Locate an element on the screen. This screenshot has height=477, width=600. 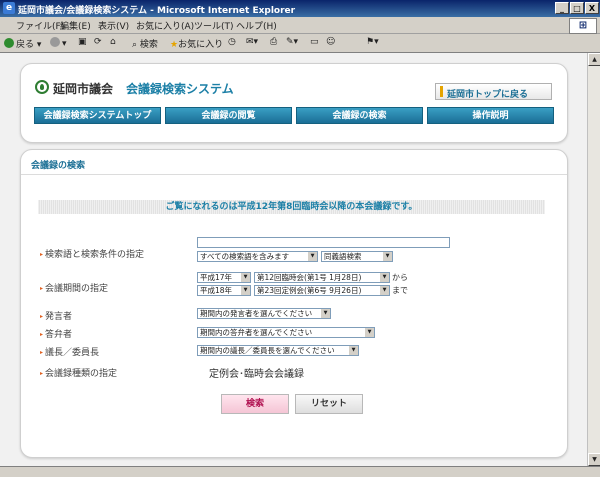
minimize-button: _ is located at coordinates (562, 8).